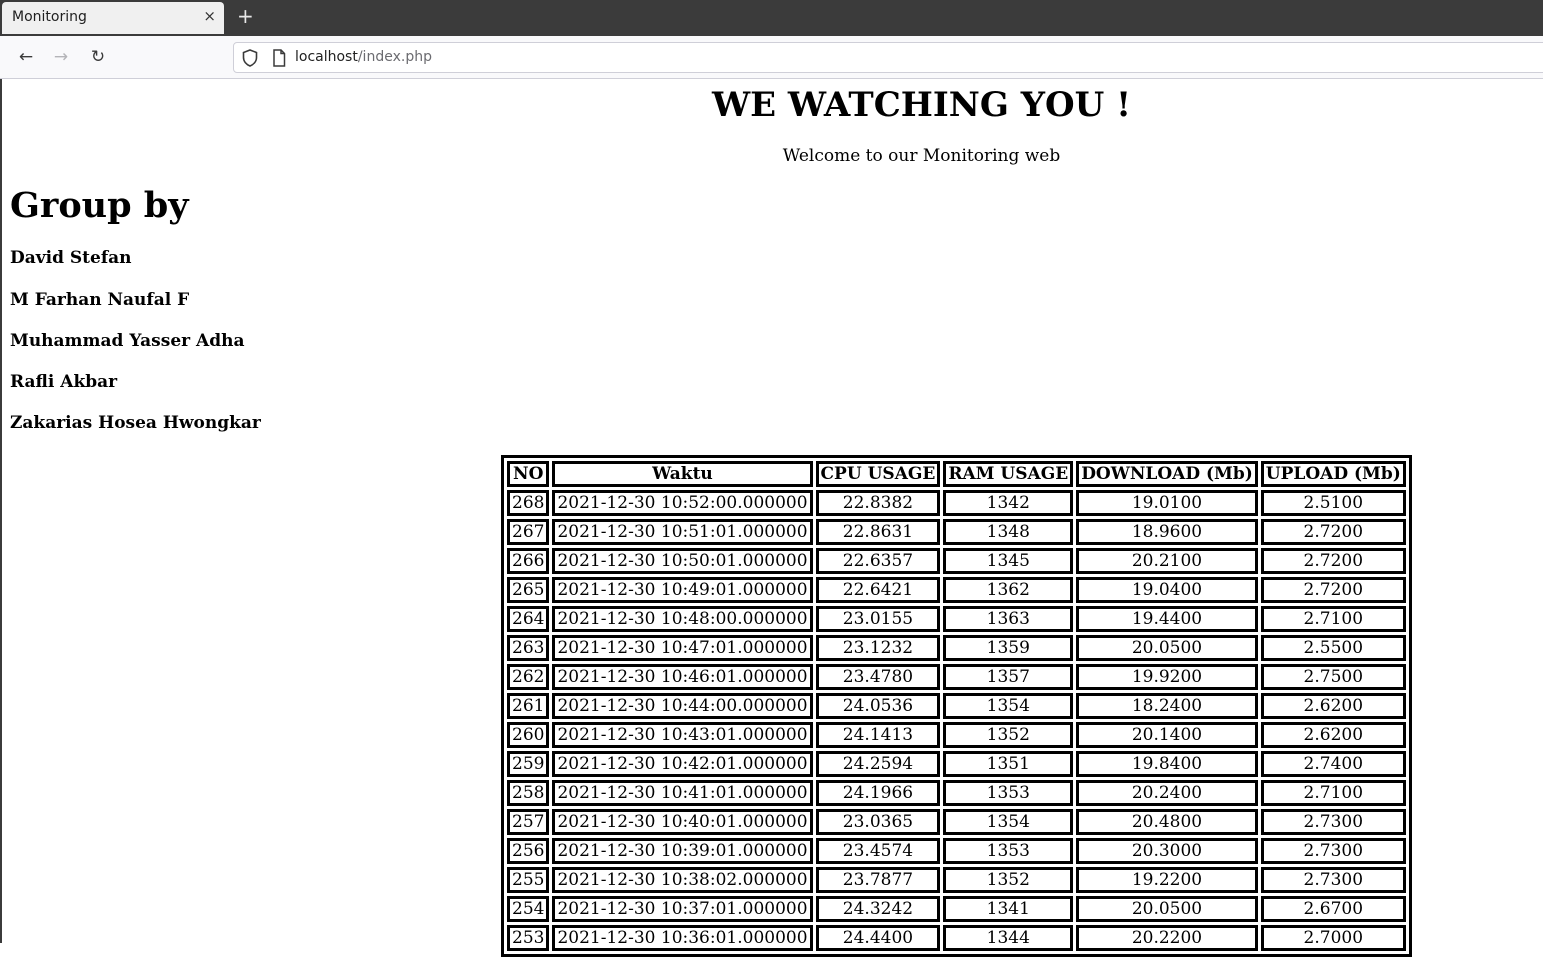  Describe the element at coordinates (771, 18) in the screenshot. I see `tab-bar: Monitoring × +` at that location.